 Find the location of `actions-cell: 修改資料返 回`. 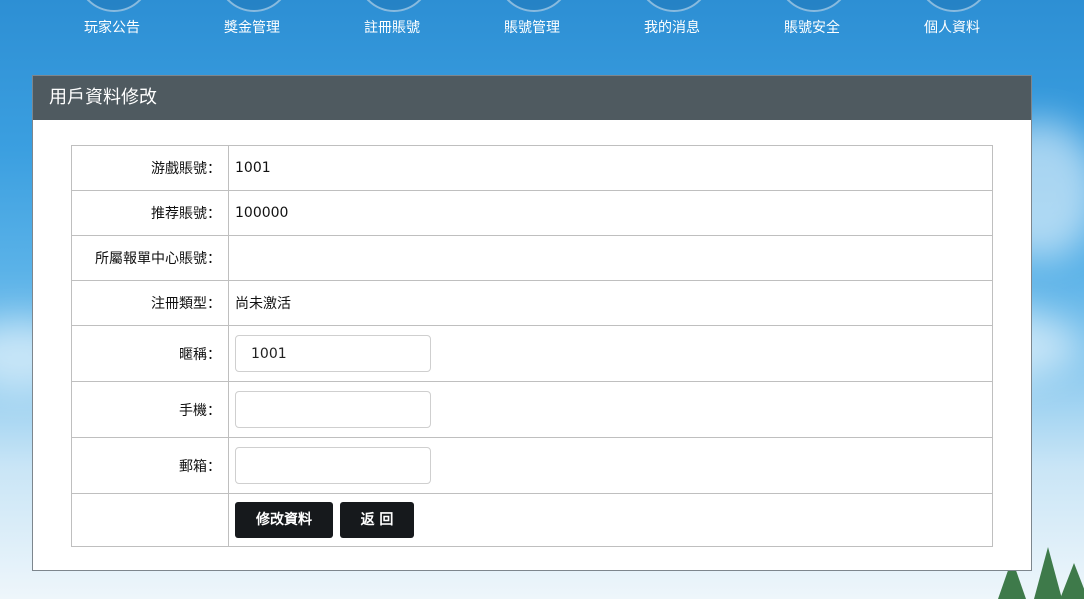

actions-cell: 修改資料返 回 is located at coordinates (610, 520).